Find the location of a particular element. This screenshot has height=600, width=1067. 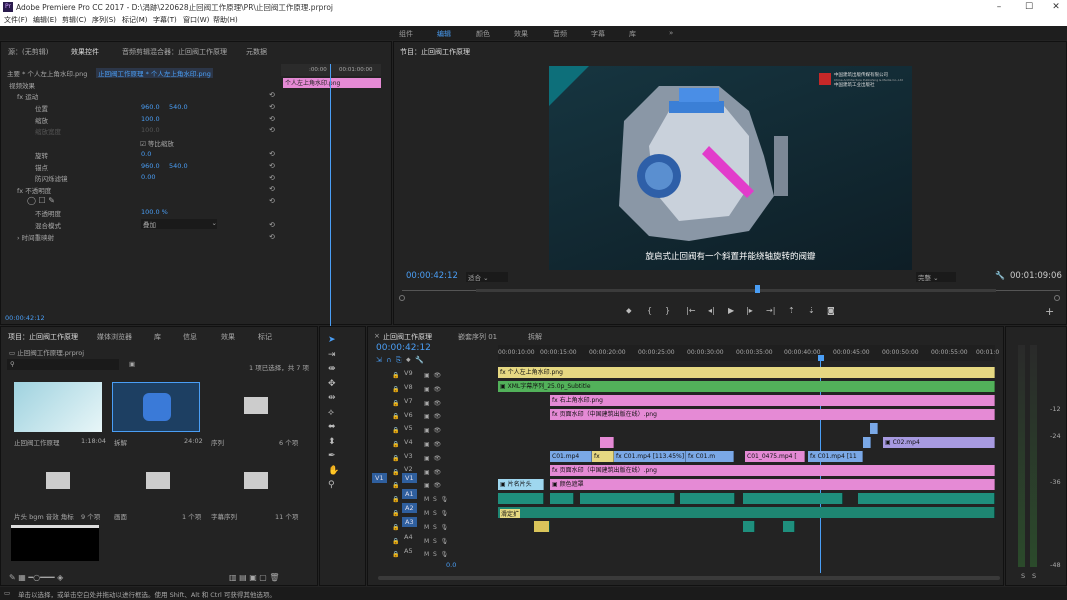

thumb-disassembly is located at coordinates (156, 407).